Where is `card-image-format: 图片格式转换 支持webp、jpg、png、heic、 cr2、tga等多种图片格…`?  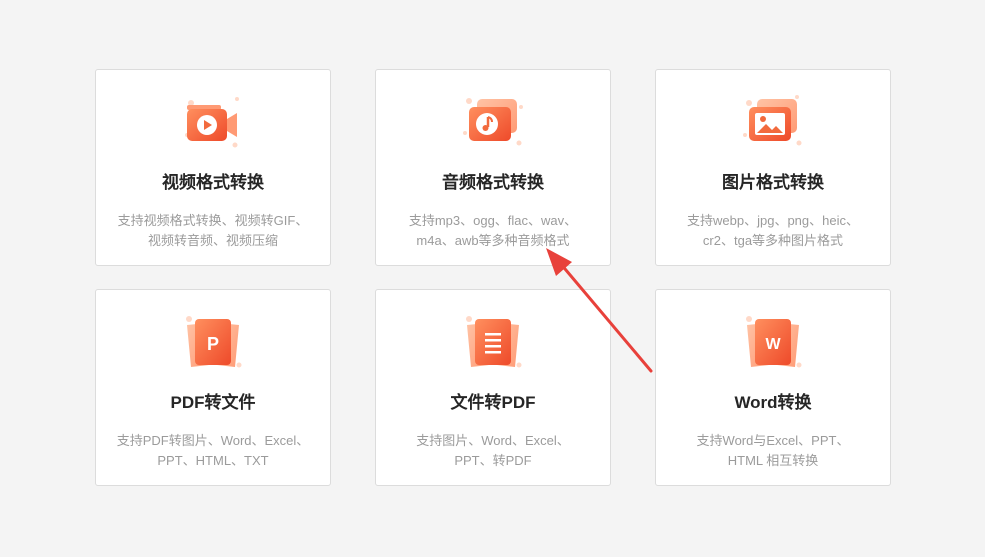
card-image-format: 图片格式转换 支持webp、jpg、png、heic、 cr2、tga等多种图片格… is located at coordinates (773, 167).